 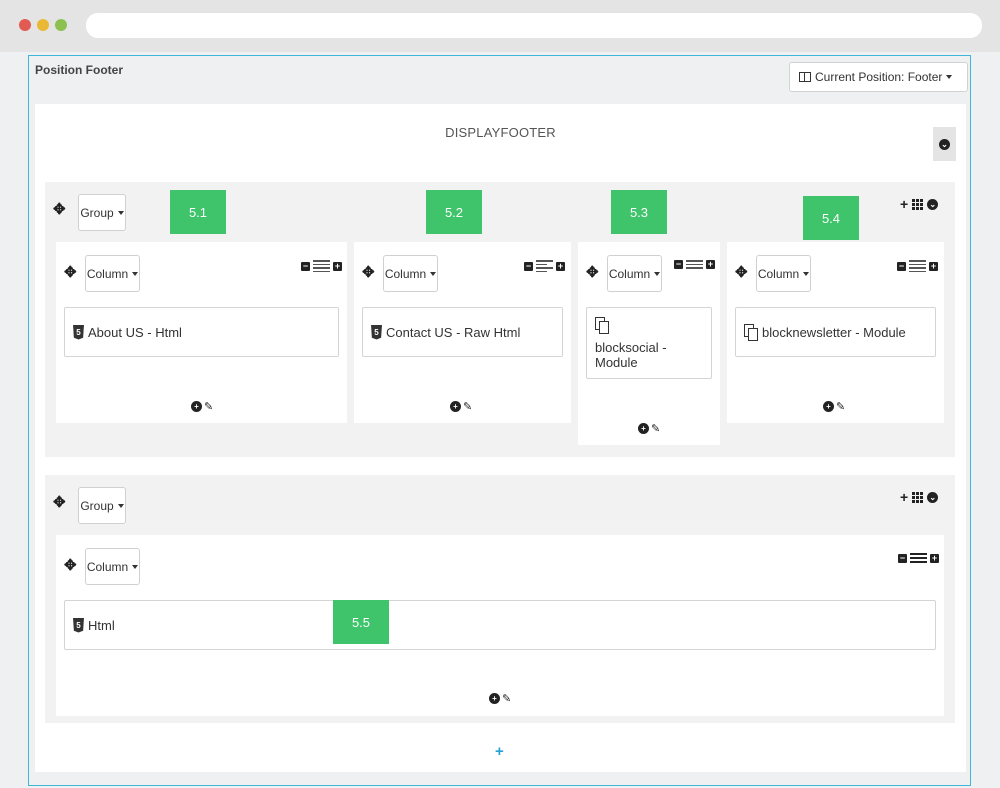 What do you see at coordinates (25, 25) in the screenshot?
I see `close-window-icon` at bounding box center [25, 25].